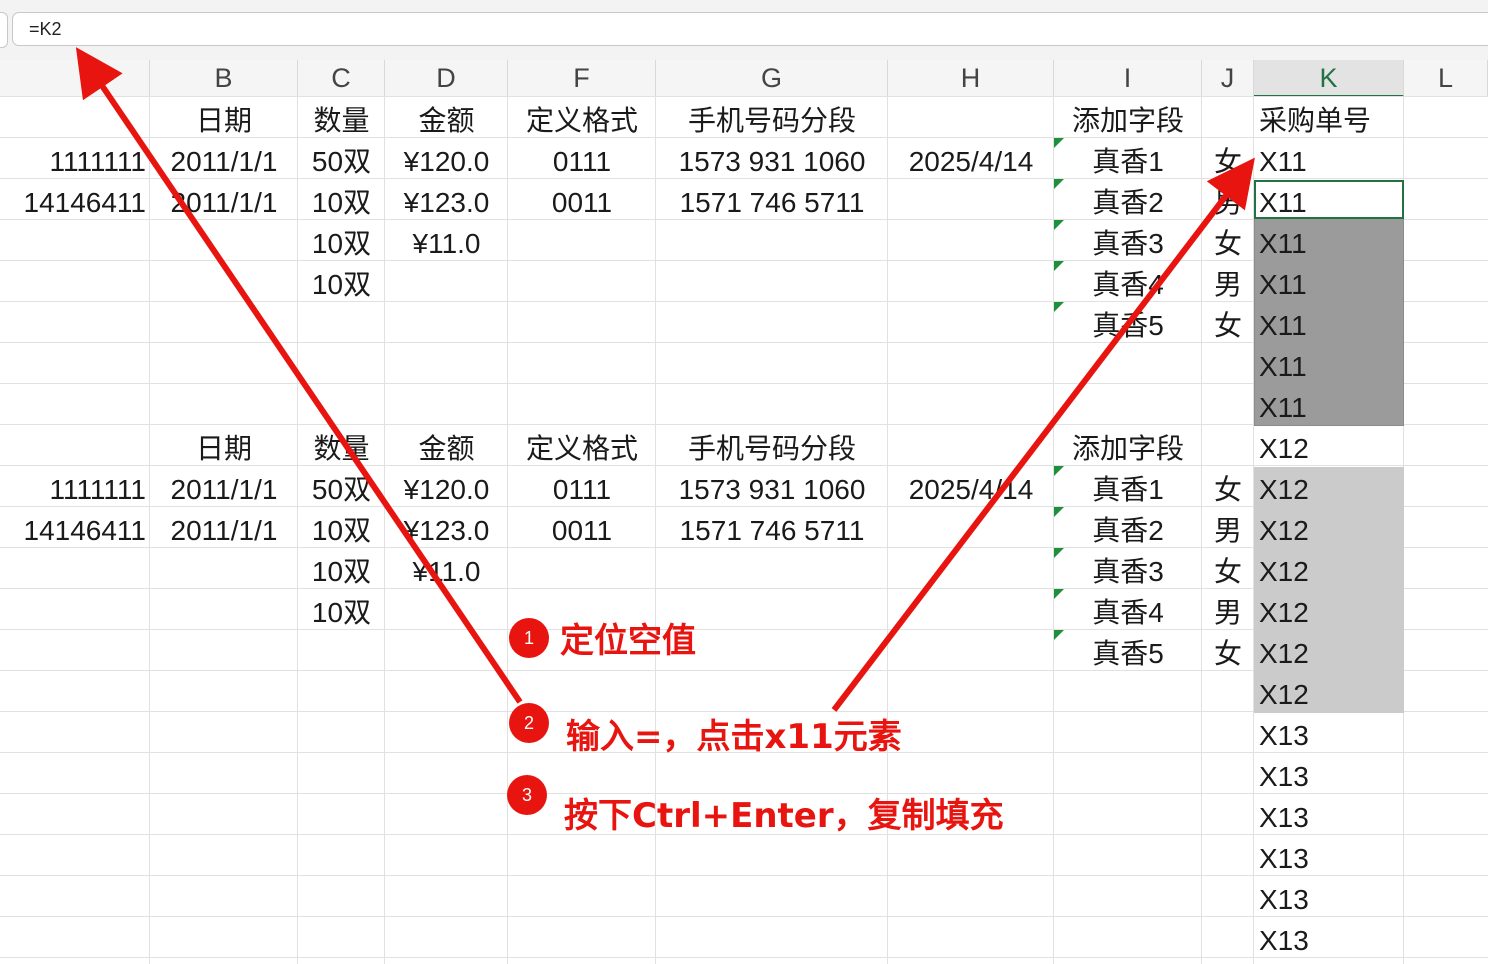  What do you see at coordinates (784, 816) in the screenshot?
I see `step3-text: 按下Ctrl+Enter，复制填充` at bounding box center [784, 816].